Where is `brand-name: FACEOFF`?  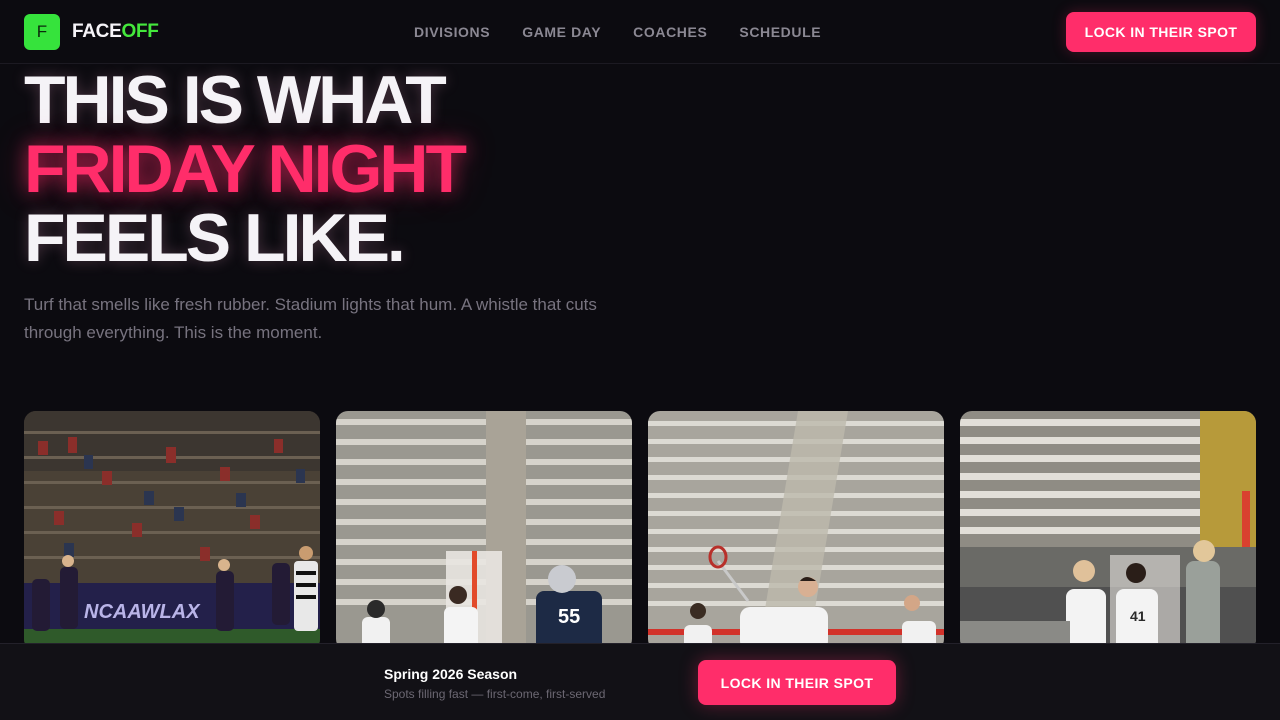 brand-name: FACEOFF is located at coordinates (115, 32).